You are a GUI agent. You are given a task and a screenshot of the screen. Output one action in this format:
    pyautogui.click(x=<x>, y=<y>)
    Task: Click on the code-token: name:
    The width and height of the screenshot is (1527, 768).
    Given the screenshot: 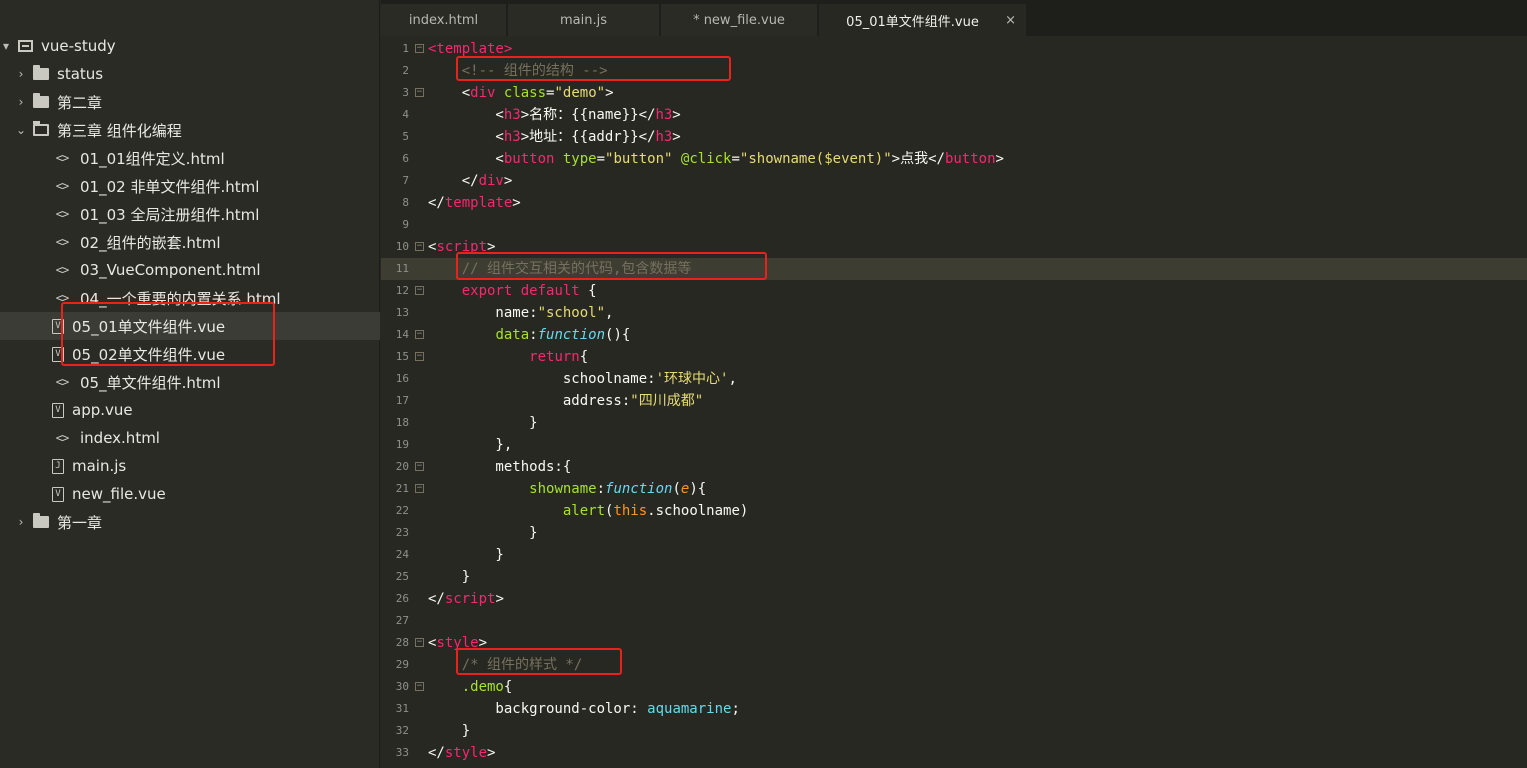 What is the action you would take?
    pyautogui.click(x=483, y=313)
    